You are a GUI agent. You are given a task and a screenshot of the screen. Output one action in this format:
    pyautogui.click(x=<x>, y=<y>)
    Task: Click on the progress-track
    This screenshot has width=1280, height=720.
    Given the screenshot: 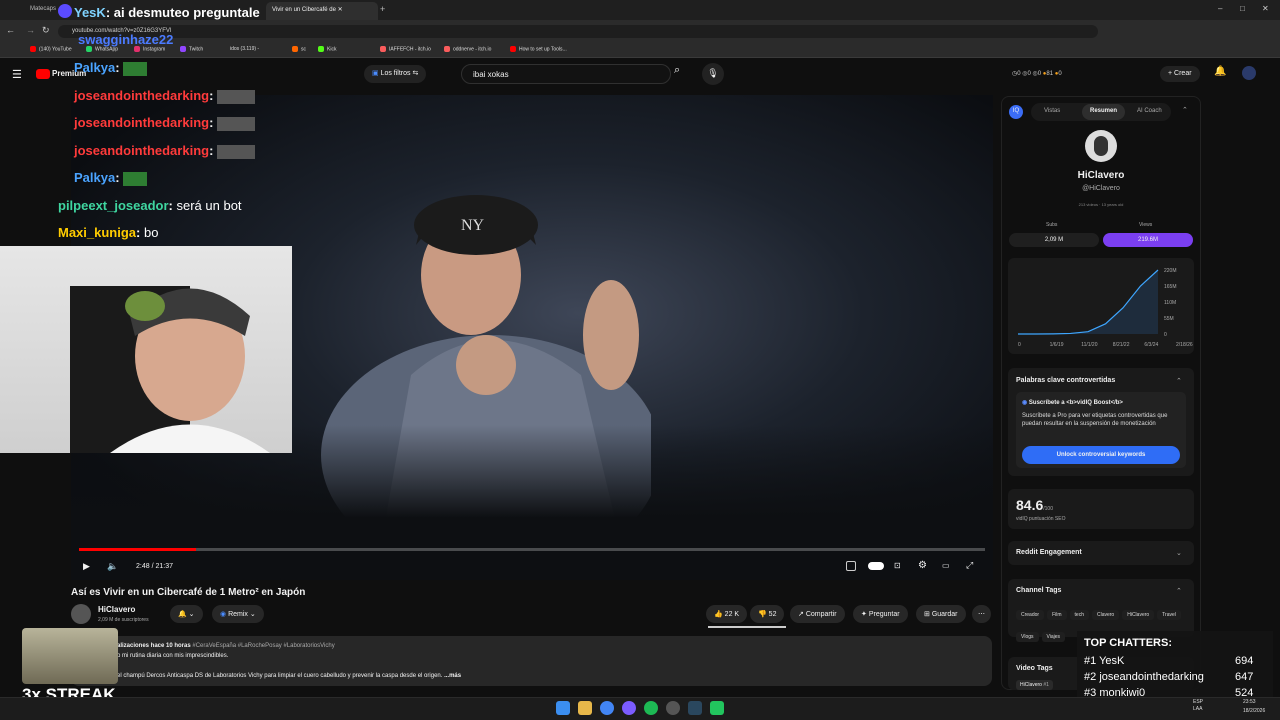 What is the action you would take?
    pyautogui.click(x=532, y=549)
    